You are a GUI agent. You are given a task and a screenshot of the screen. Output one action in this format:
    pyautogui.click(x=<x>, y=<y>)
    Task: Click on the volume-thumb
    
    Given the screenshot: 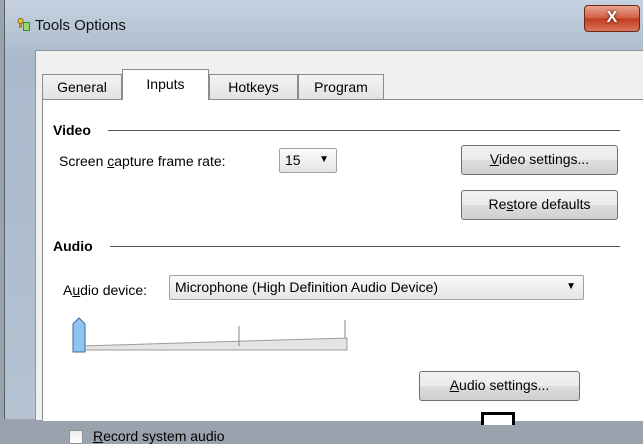 What is the action you would take?
    pyautogui.click(x=79, y=335)
    